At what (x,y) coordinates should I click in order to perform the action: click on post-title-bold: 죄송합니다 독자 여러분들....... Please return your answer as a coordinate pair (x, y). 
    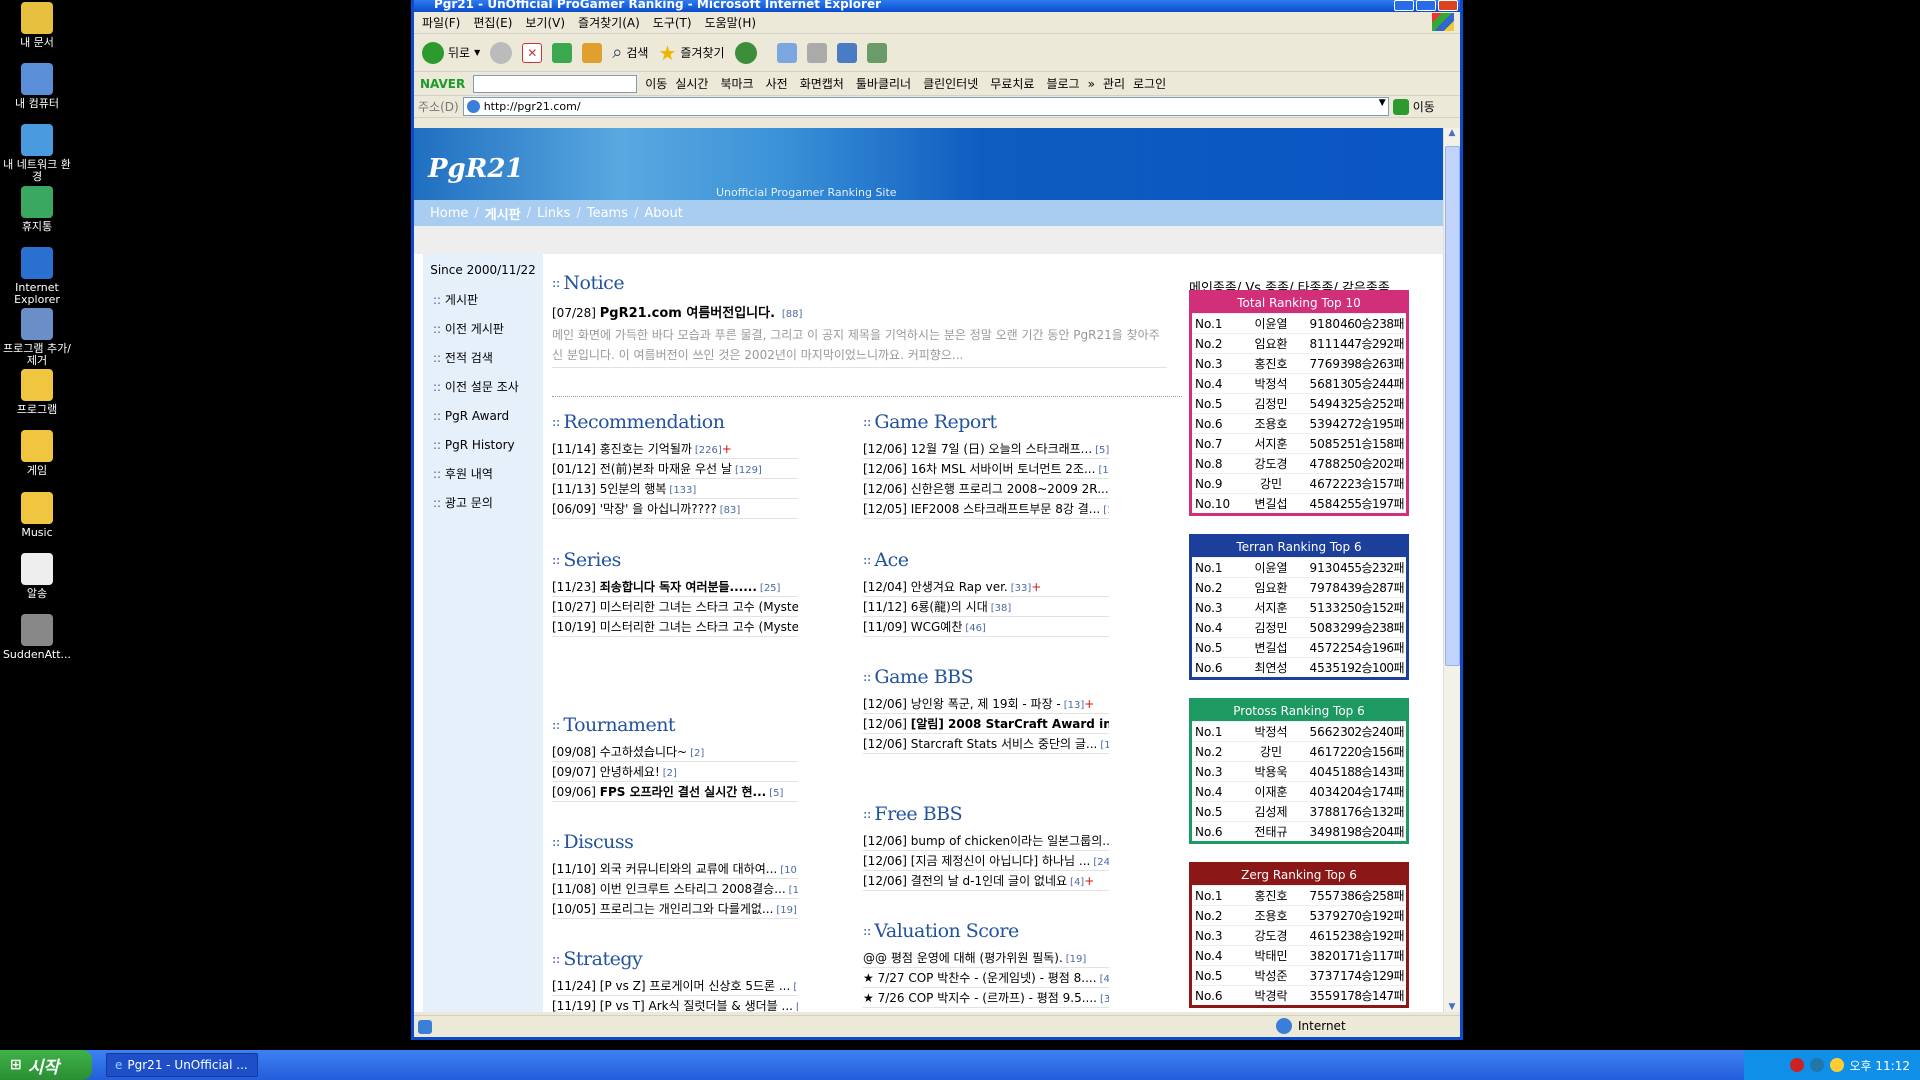
    Looking at the image, I should click on (678, 587).